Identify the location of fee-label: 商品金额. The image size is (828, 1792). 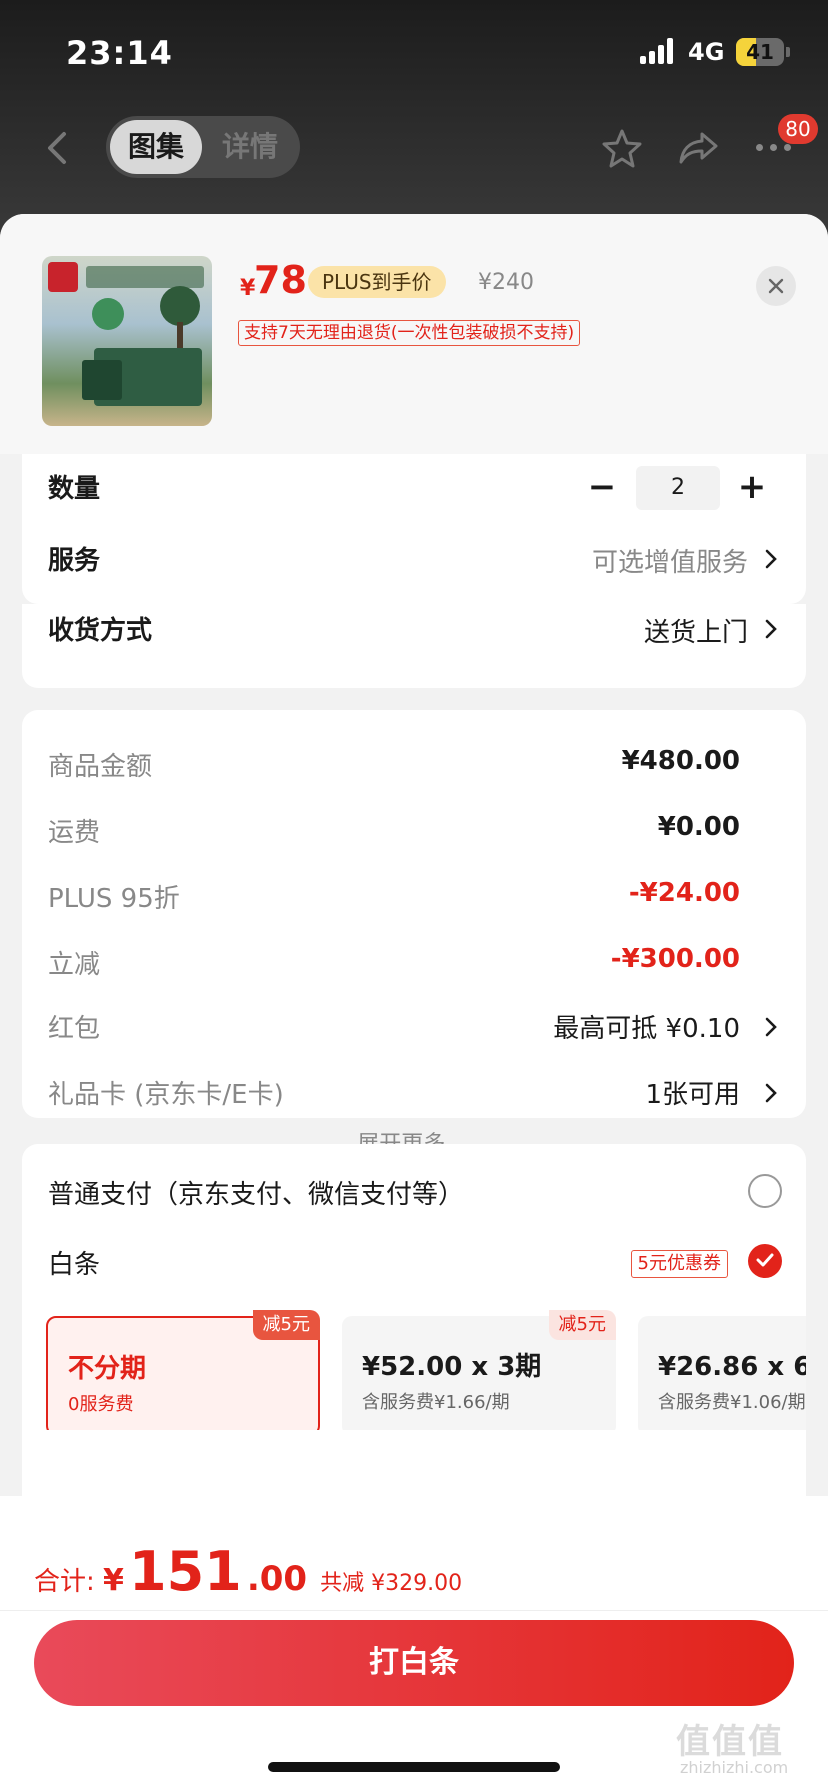
(100, 767).